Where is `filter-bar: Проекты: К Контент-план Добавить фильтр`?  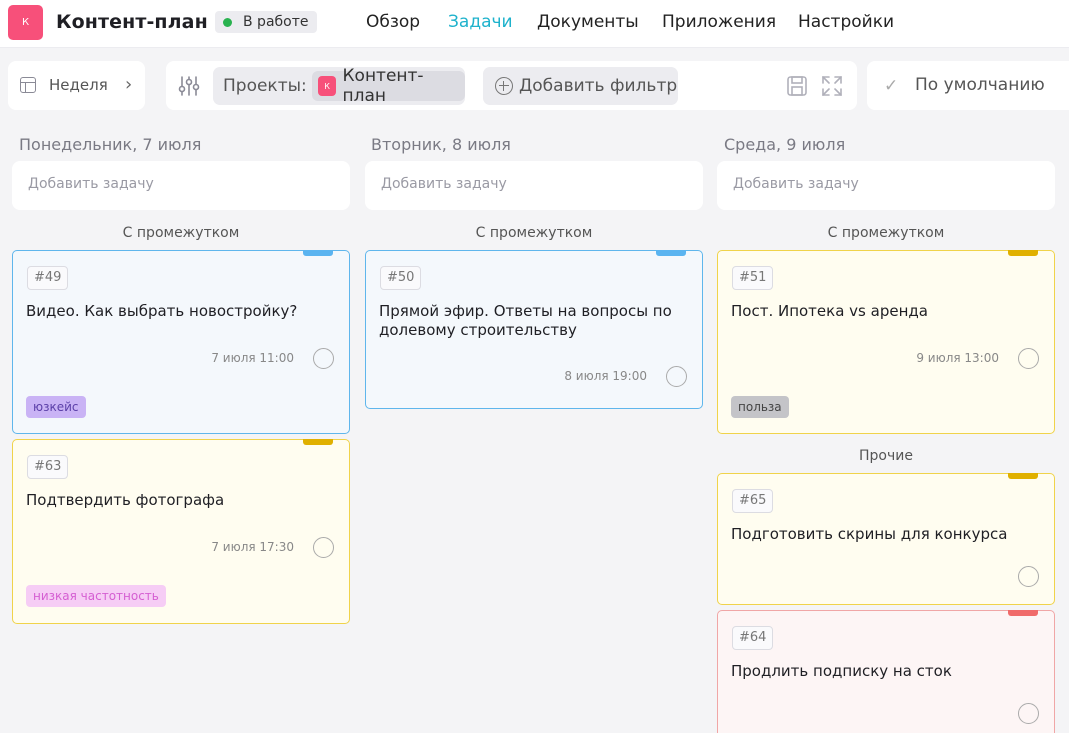 filter-bar: Проекты: К Контент-план Добавить фильтр is located at coordinates (511, 85).